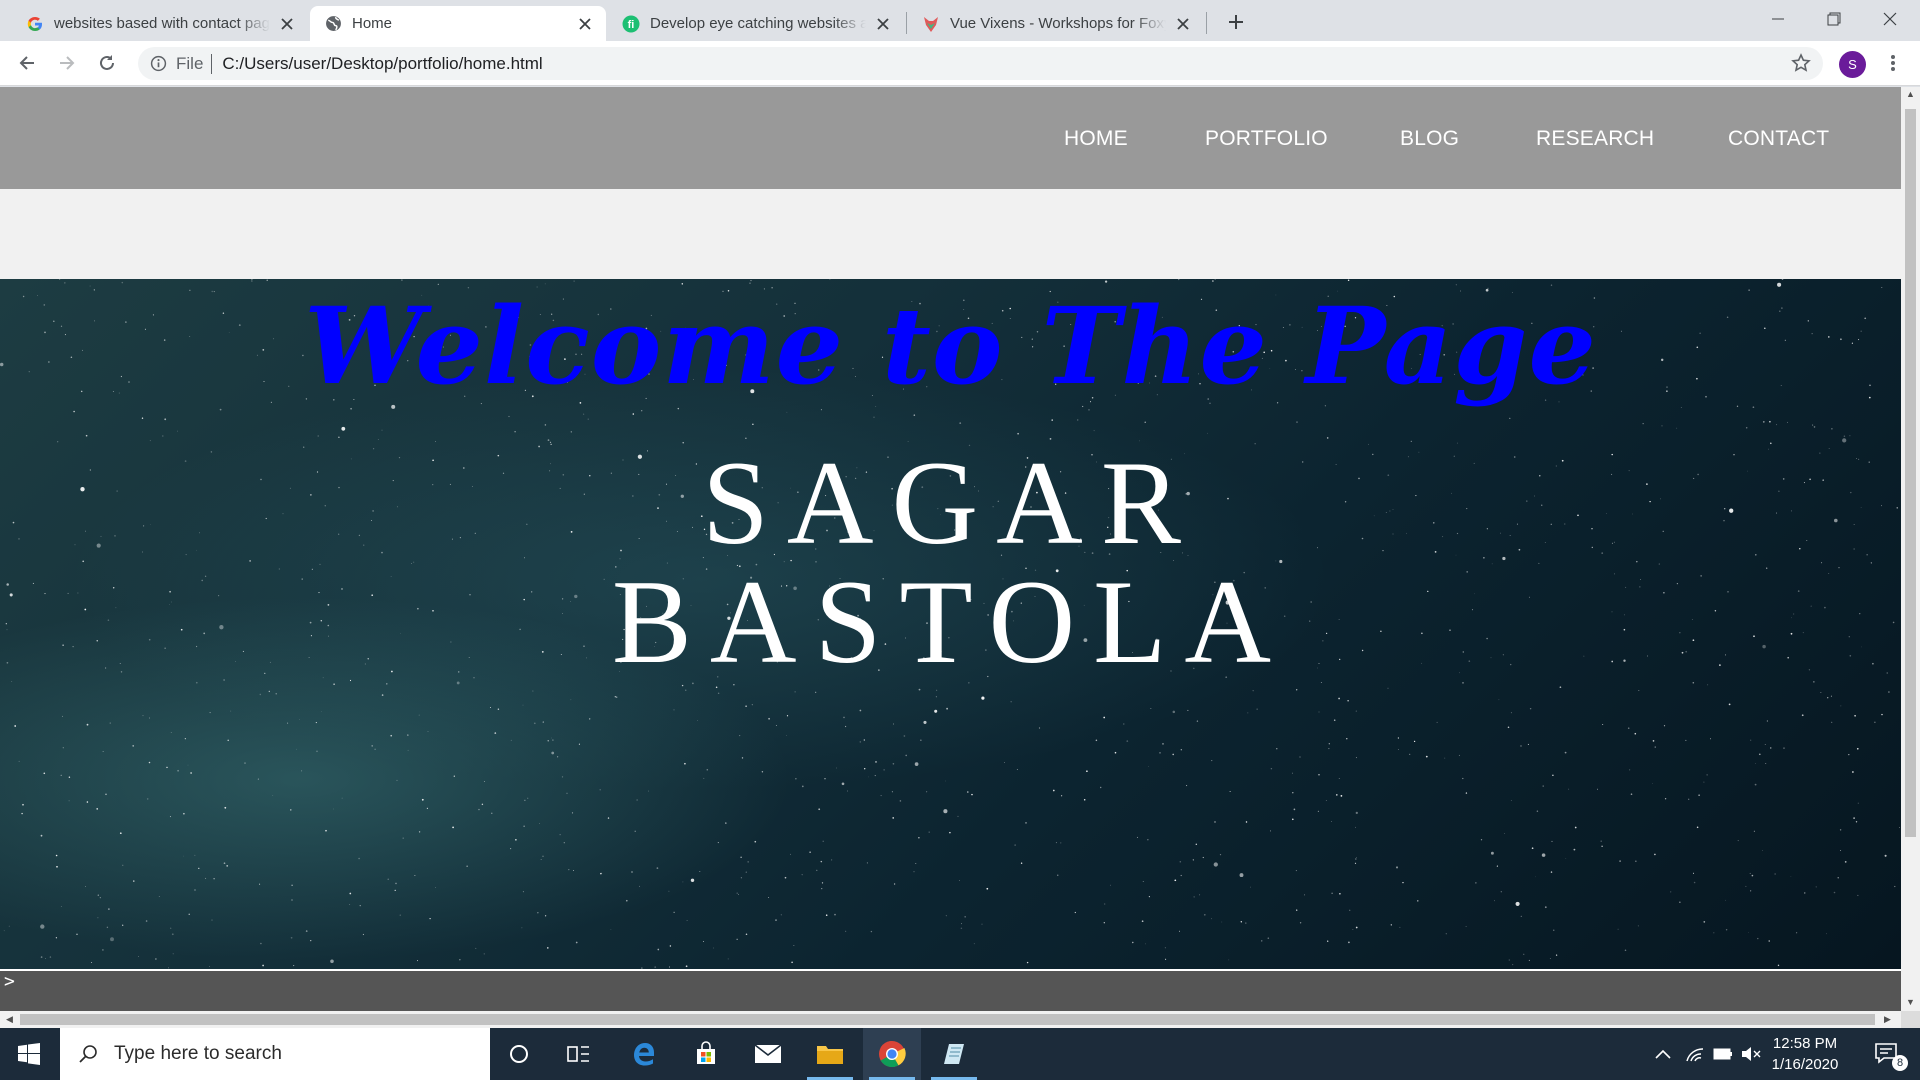 Image resolution: width=1920 pixels, height=1080 pixels. I want to click on nav-contact: CONTACT, so click(1778, 139).